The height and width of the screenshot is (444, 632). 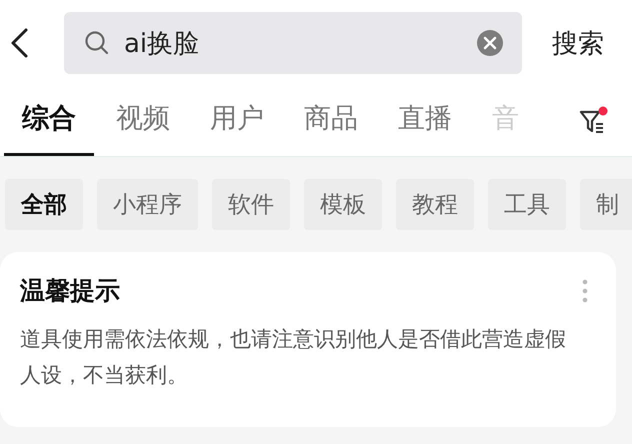 I want to click on filter-chip: 工具, so click(x=527, y=204).